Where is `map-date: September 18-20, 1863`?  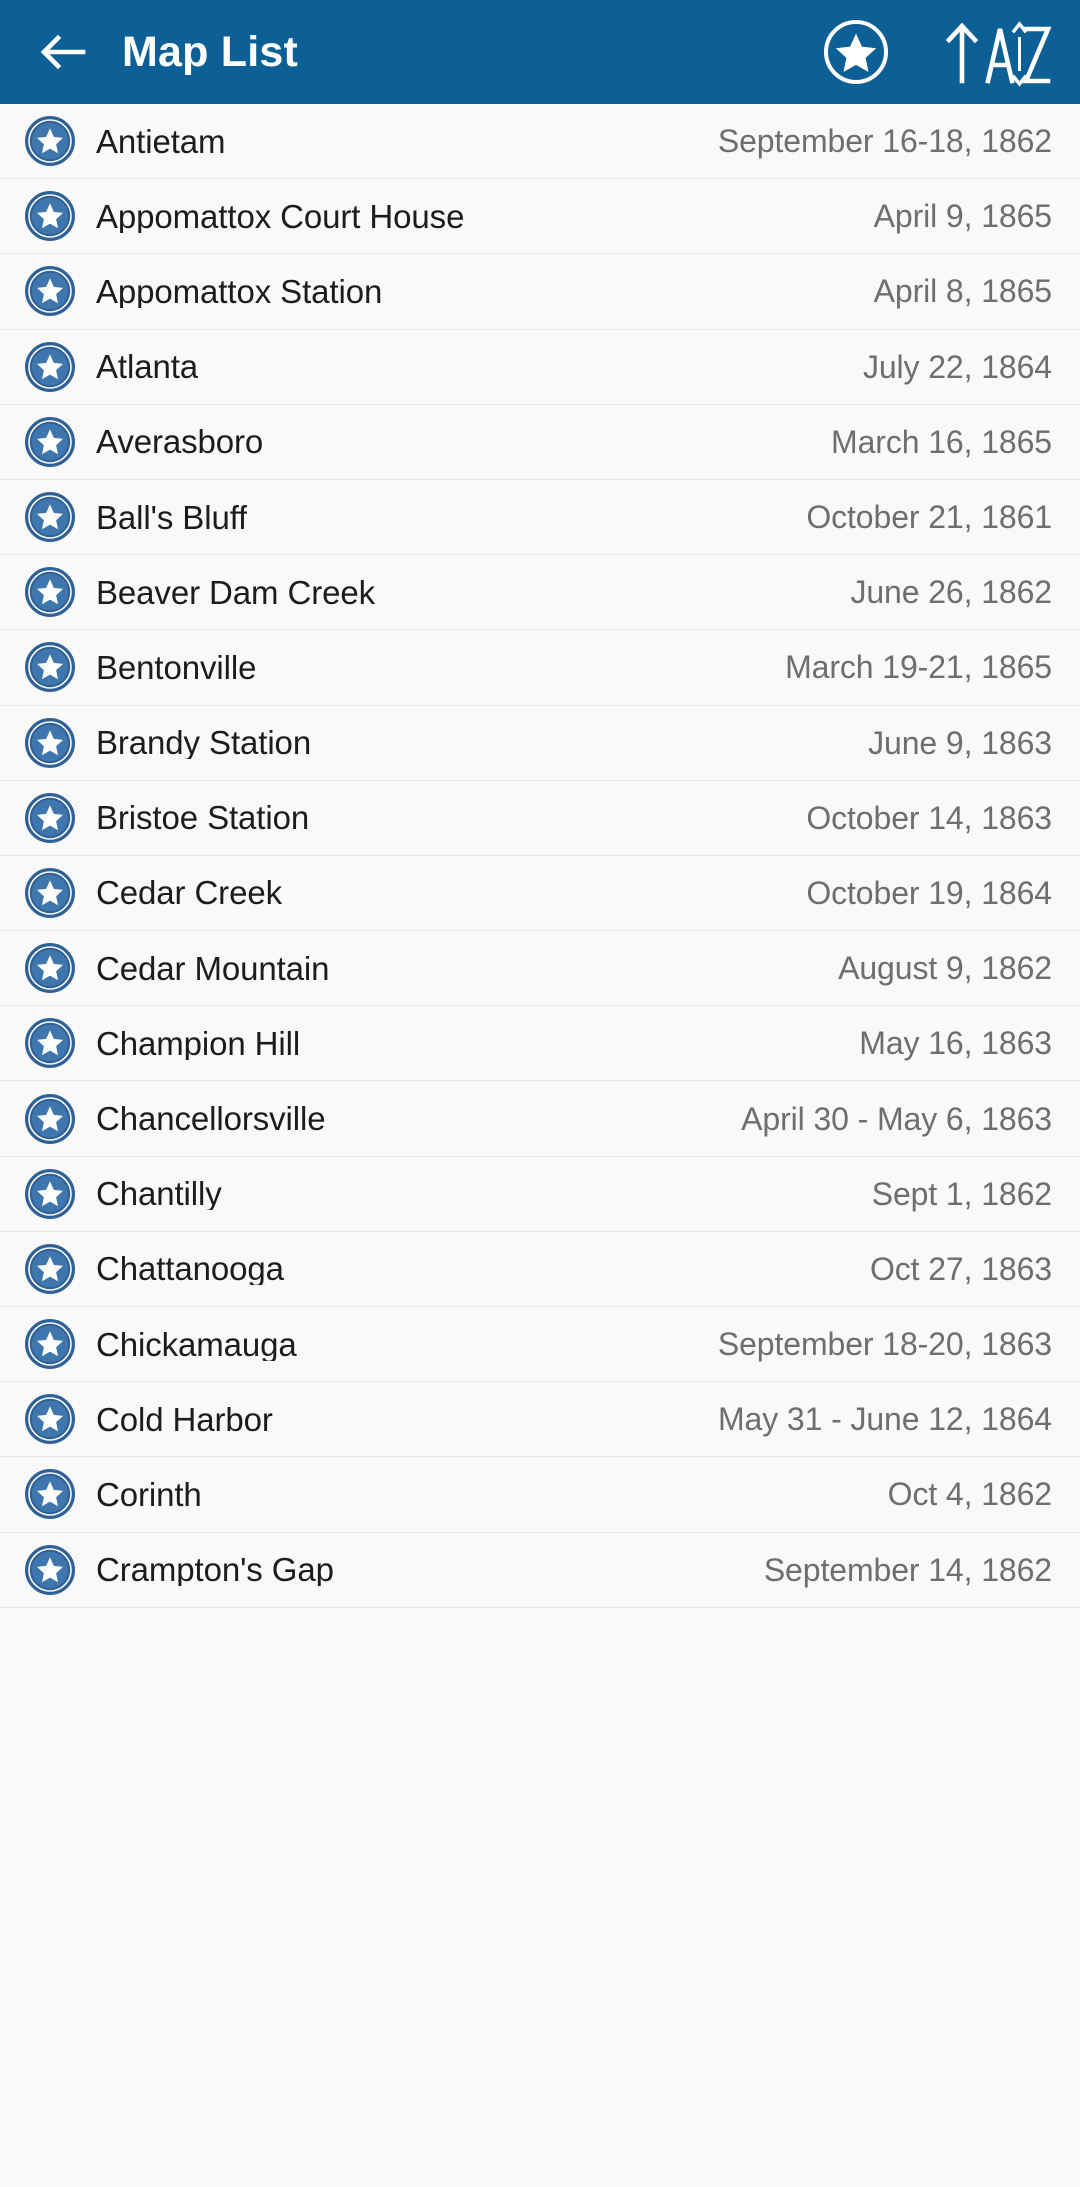 map-date: September 18-20, 1863 is located at coordinates (884, 1344).